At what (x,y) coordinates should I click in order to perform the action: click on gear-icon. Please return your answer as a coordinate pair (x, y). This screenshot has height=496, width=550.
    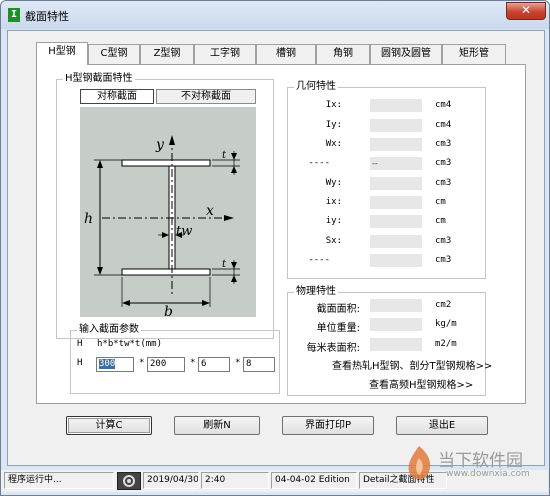
    Looking at the image, I should click on (129, 481).